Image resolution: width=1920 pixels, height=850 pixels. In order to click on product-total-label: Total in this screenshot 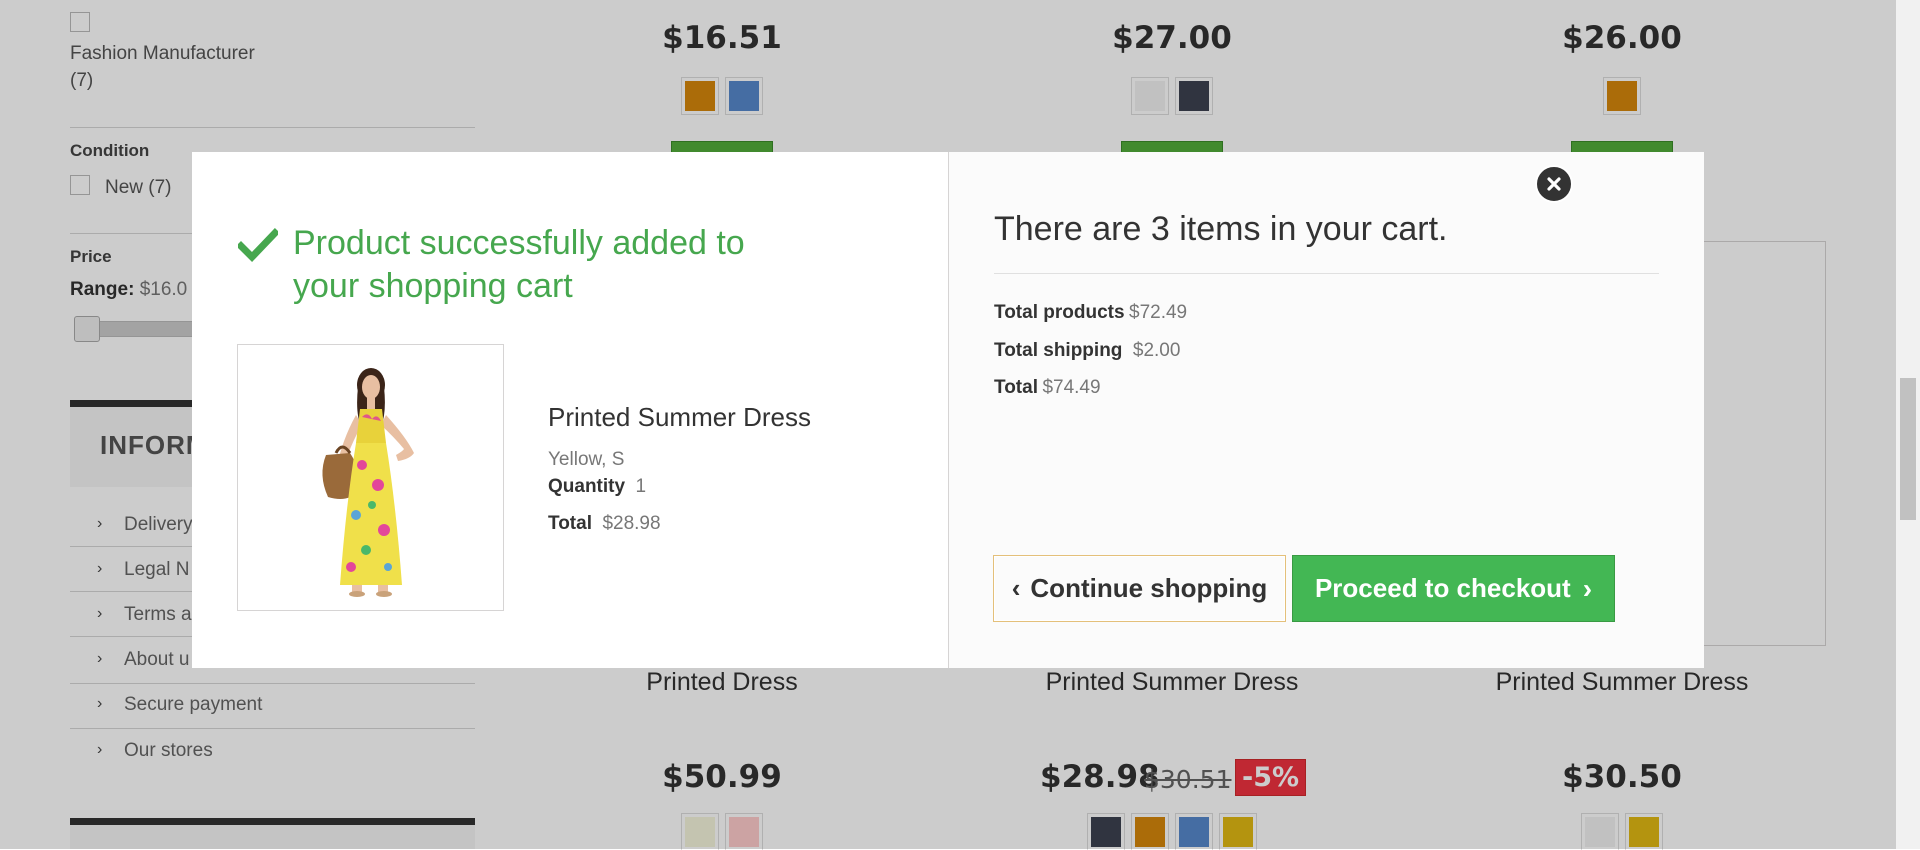, I will do `click(570, 523)`.